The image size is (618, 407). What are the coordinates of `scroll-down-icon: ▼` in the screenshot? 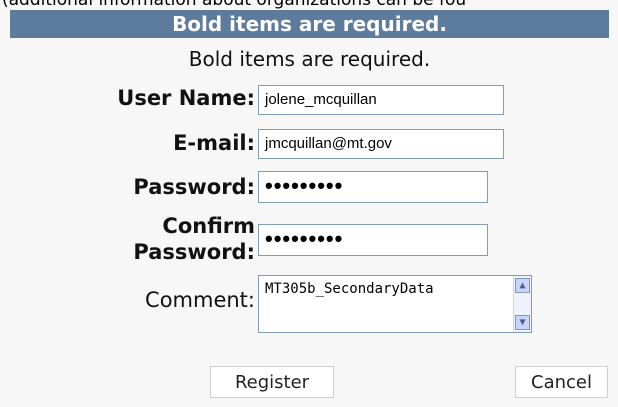 It's located at (522, 322).